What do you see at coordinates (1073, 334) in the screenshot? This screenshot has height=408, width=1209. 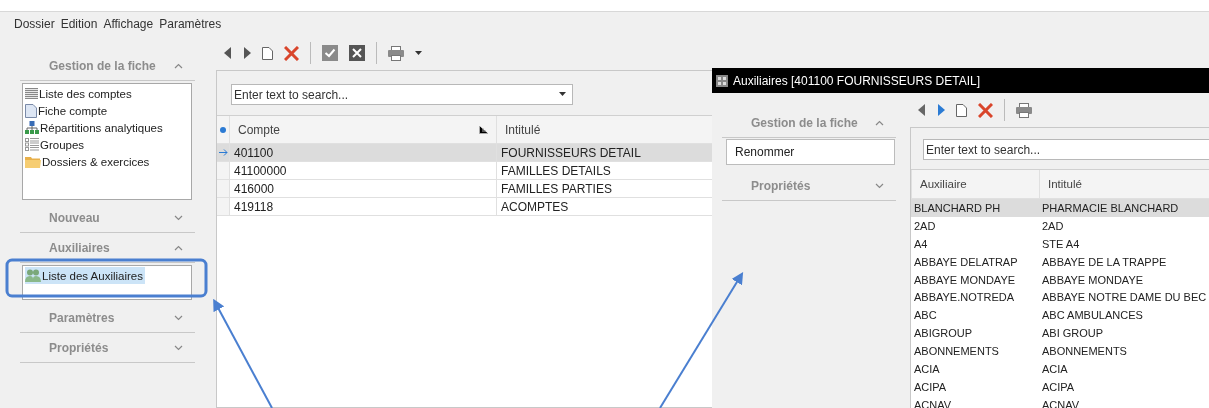 I see `table-cell-text: ABI GROUP` at bounding box center [1073, 334].